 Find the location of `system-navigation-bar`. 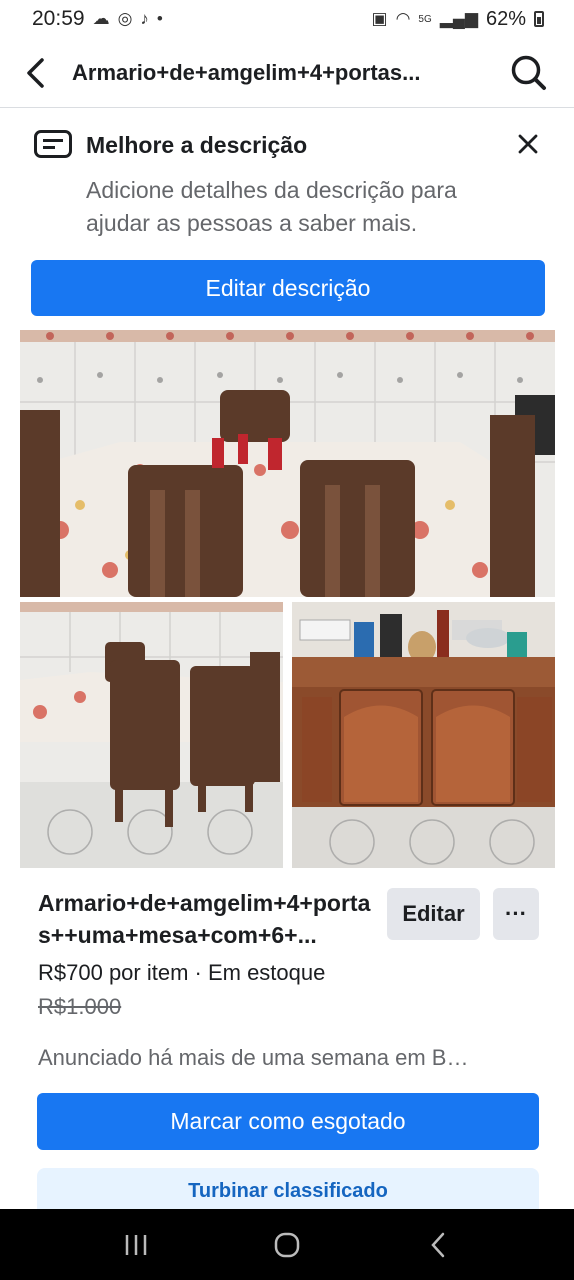

system-navigation-bar is located at coordinates (287, 1244).